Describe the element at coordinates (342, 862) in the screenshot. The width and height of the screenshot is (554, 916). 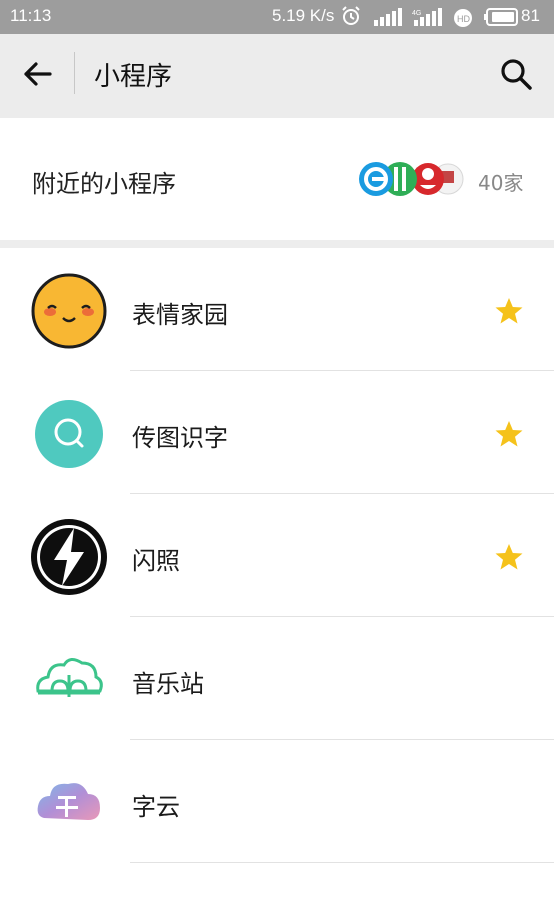
I see `row-separator` at that location.